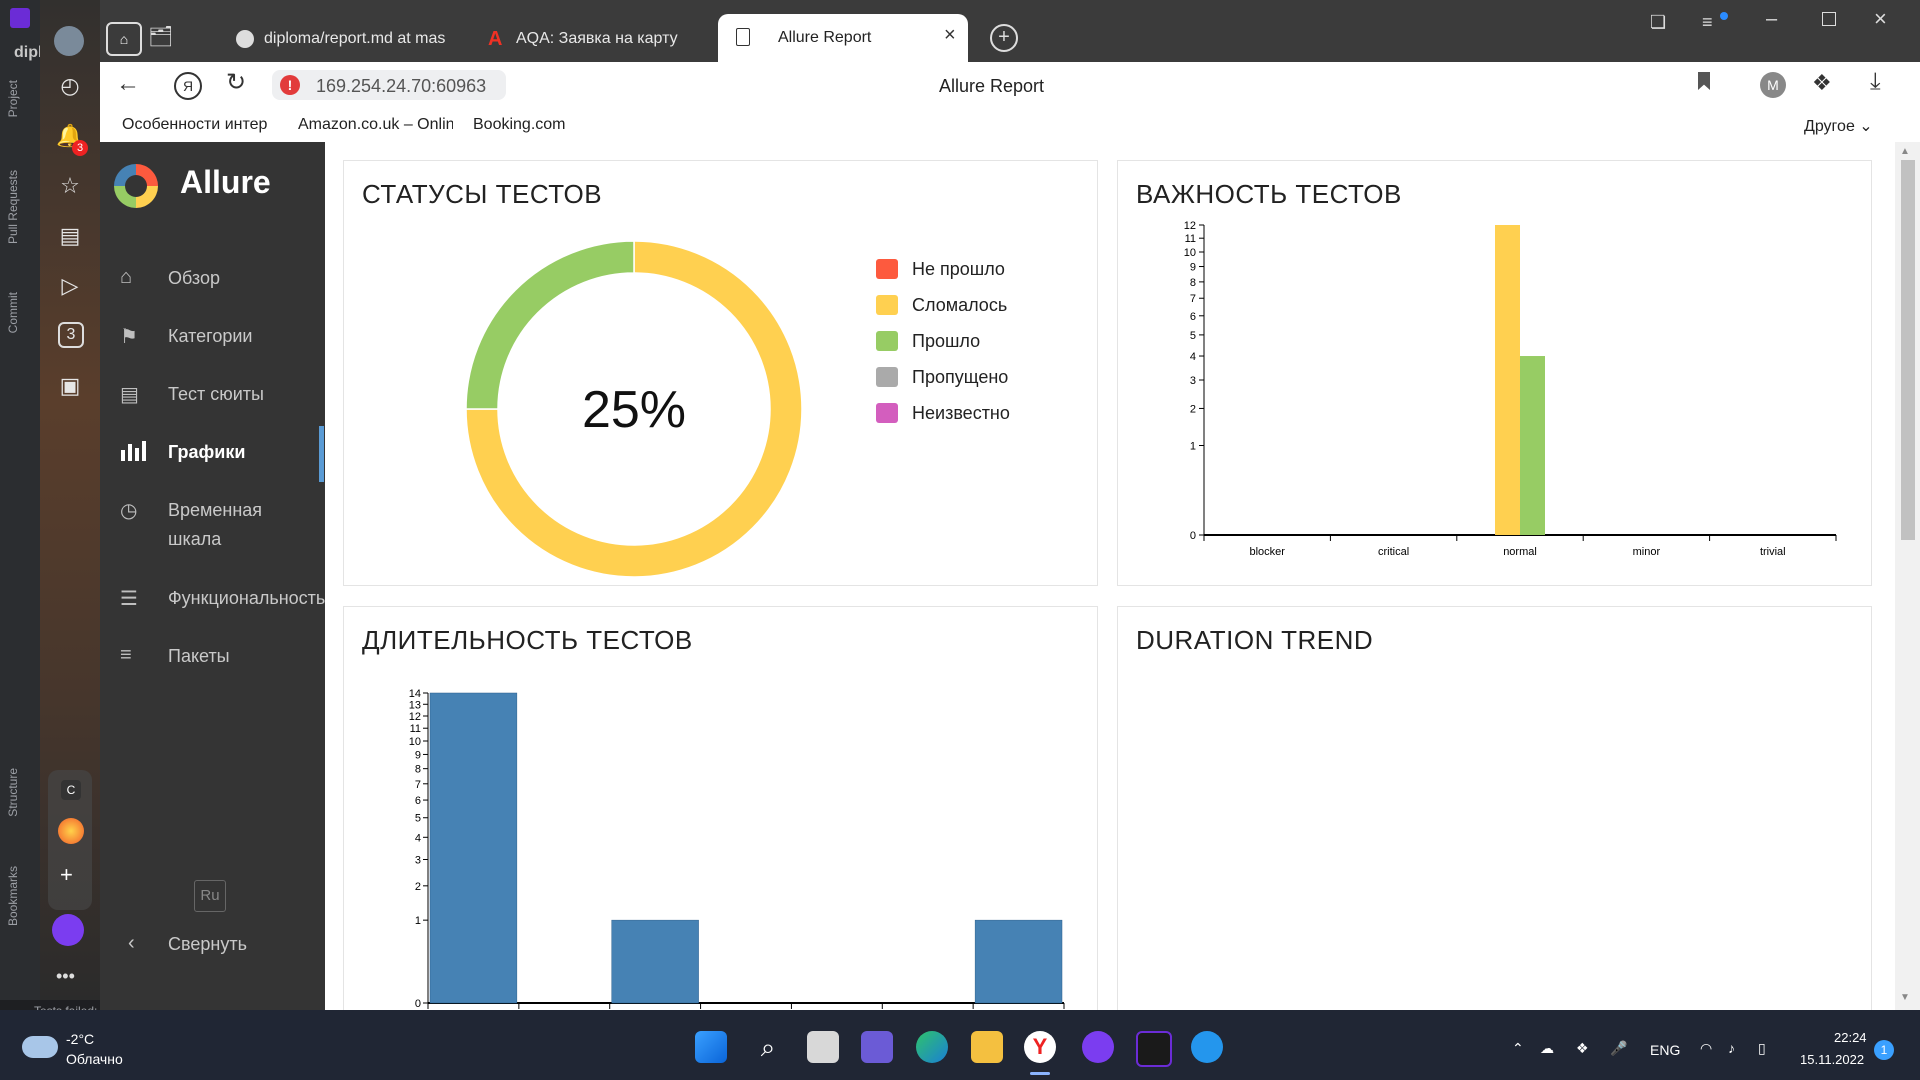  Describe the element at coordinates (1880, 19) in the screenshot. I see `close-window-icon: ×` at that location.